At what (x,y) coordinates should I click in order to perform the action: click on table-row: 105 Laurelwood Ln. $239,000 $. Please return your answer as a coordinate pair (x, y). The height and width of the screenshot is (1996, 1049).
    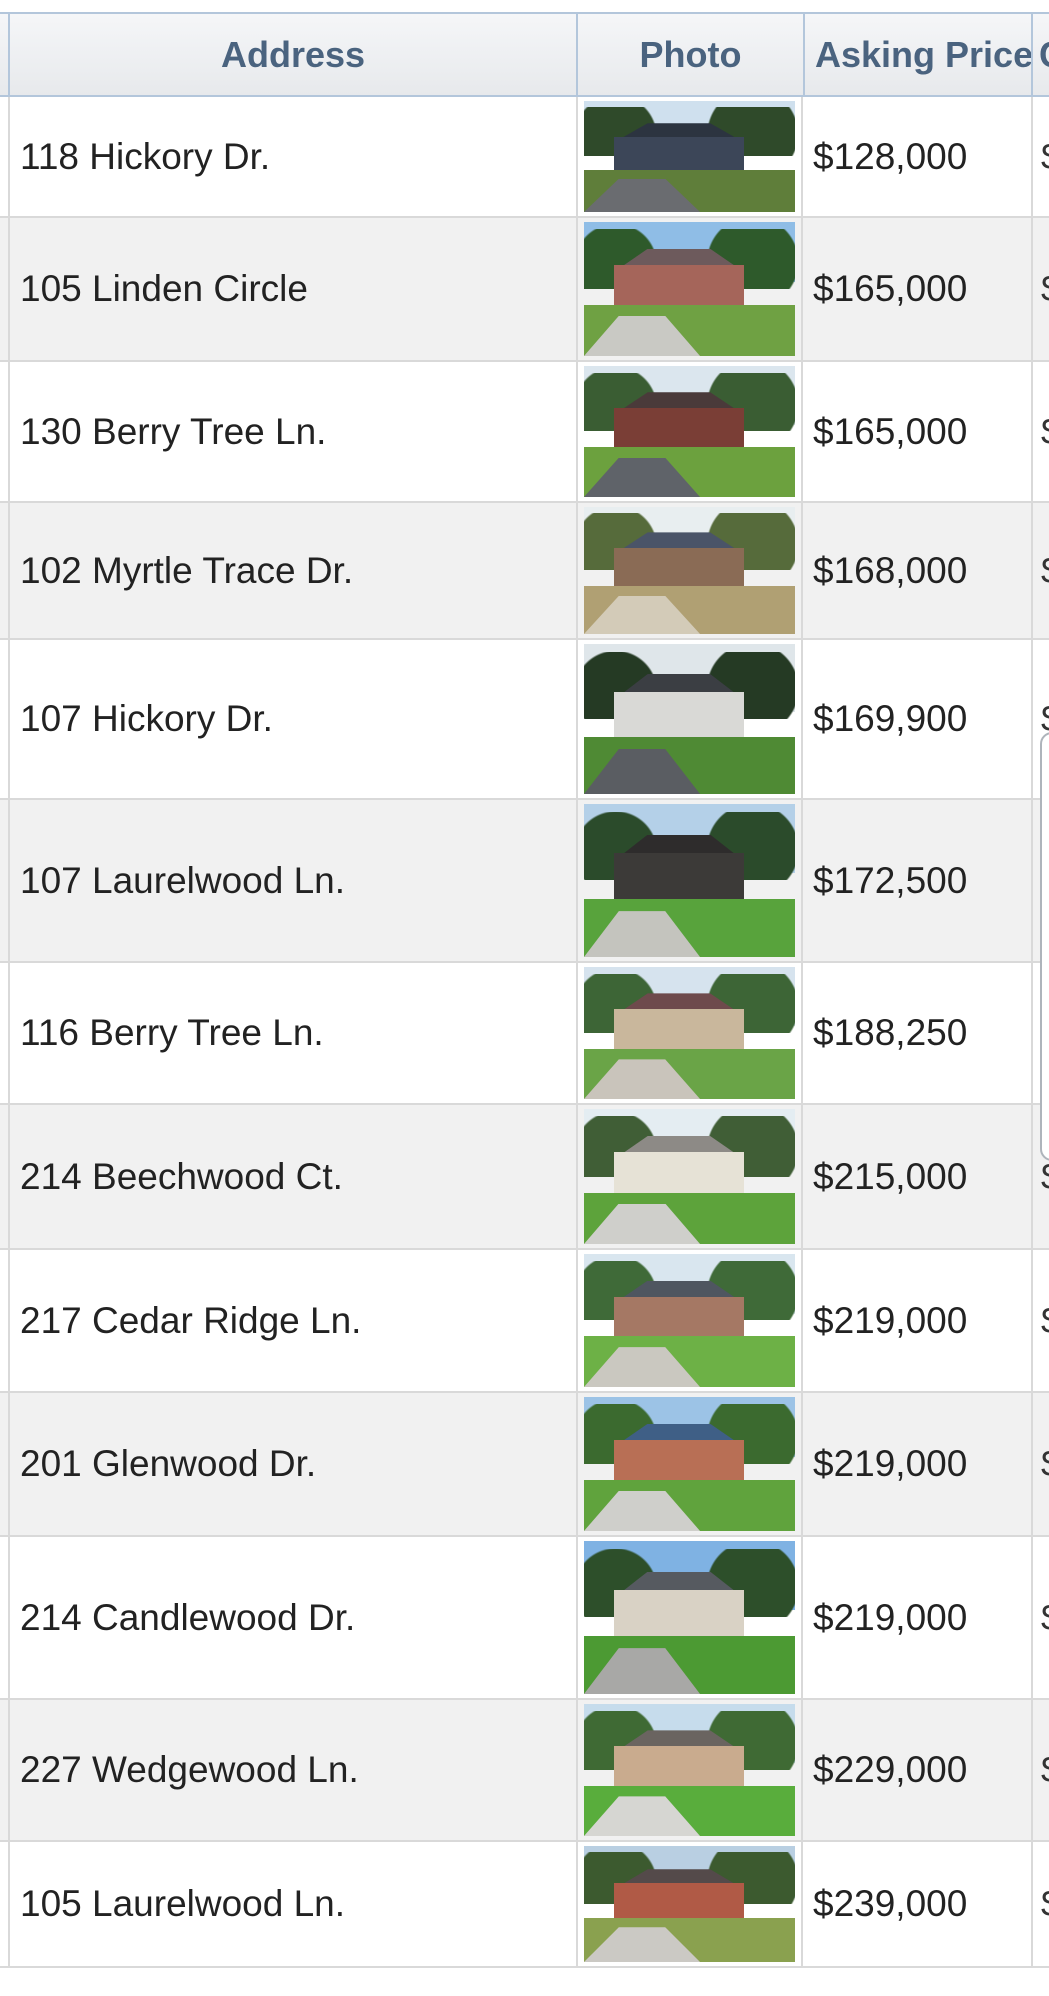
    Looking at the image, I should click on (524, 1905).